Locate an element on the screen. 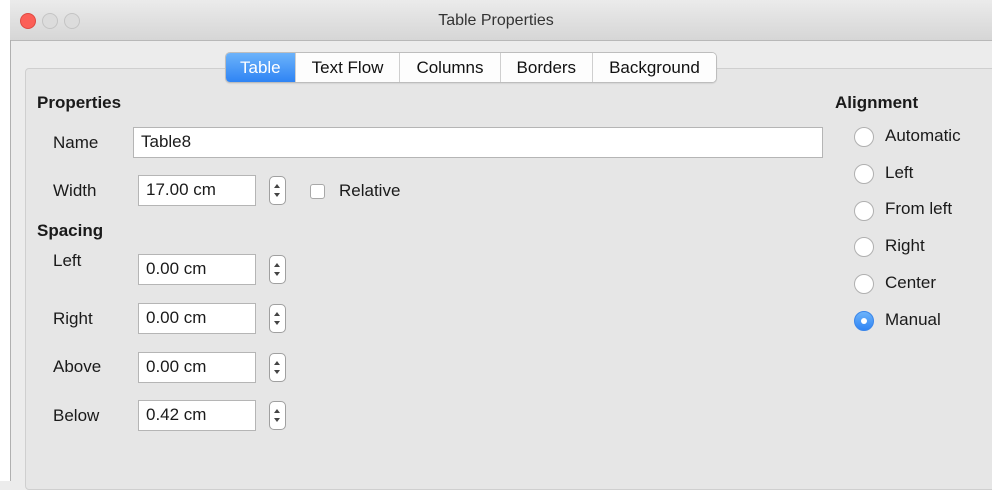  tab-text-flow: Text Flow is located at coordinates (348, 67).